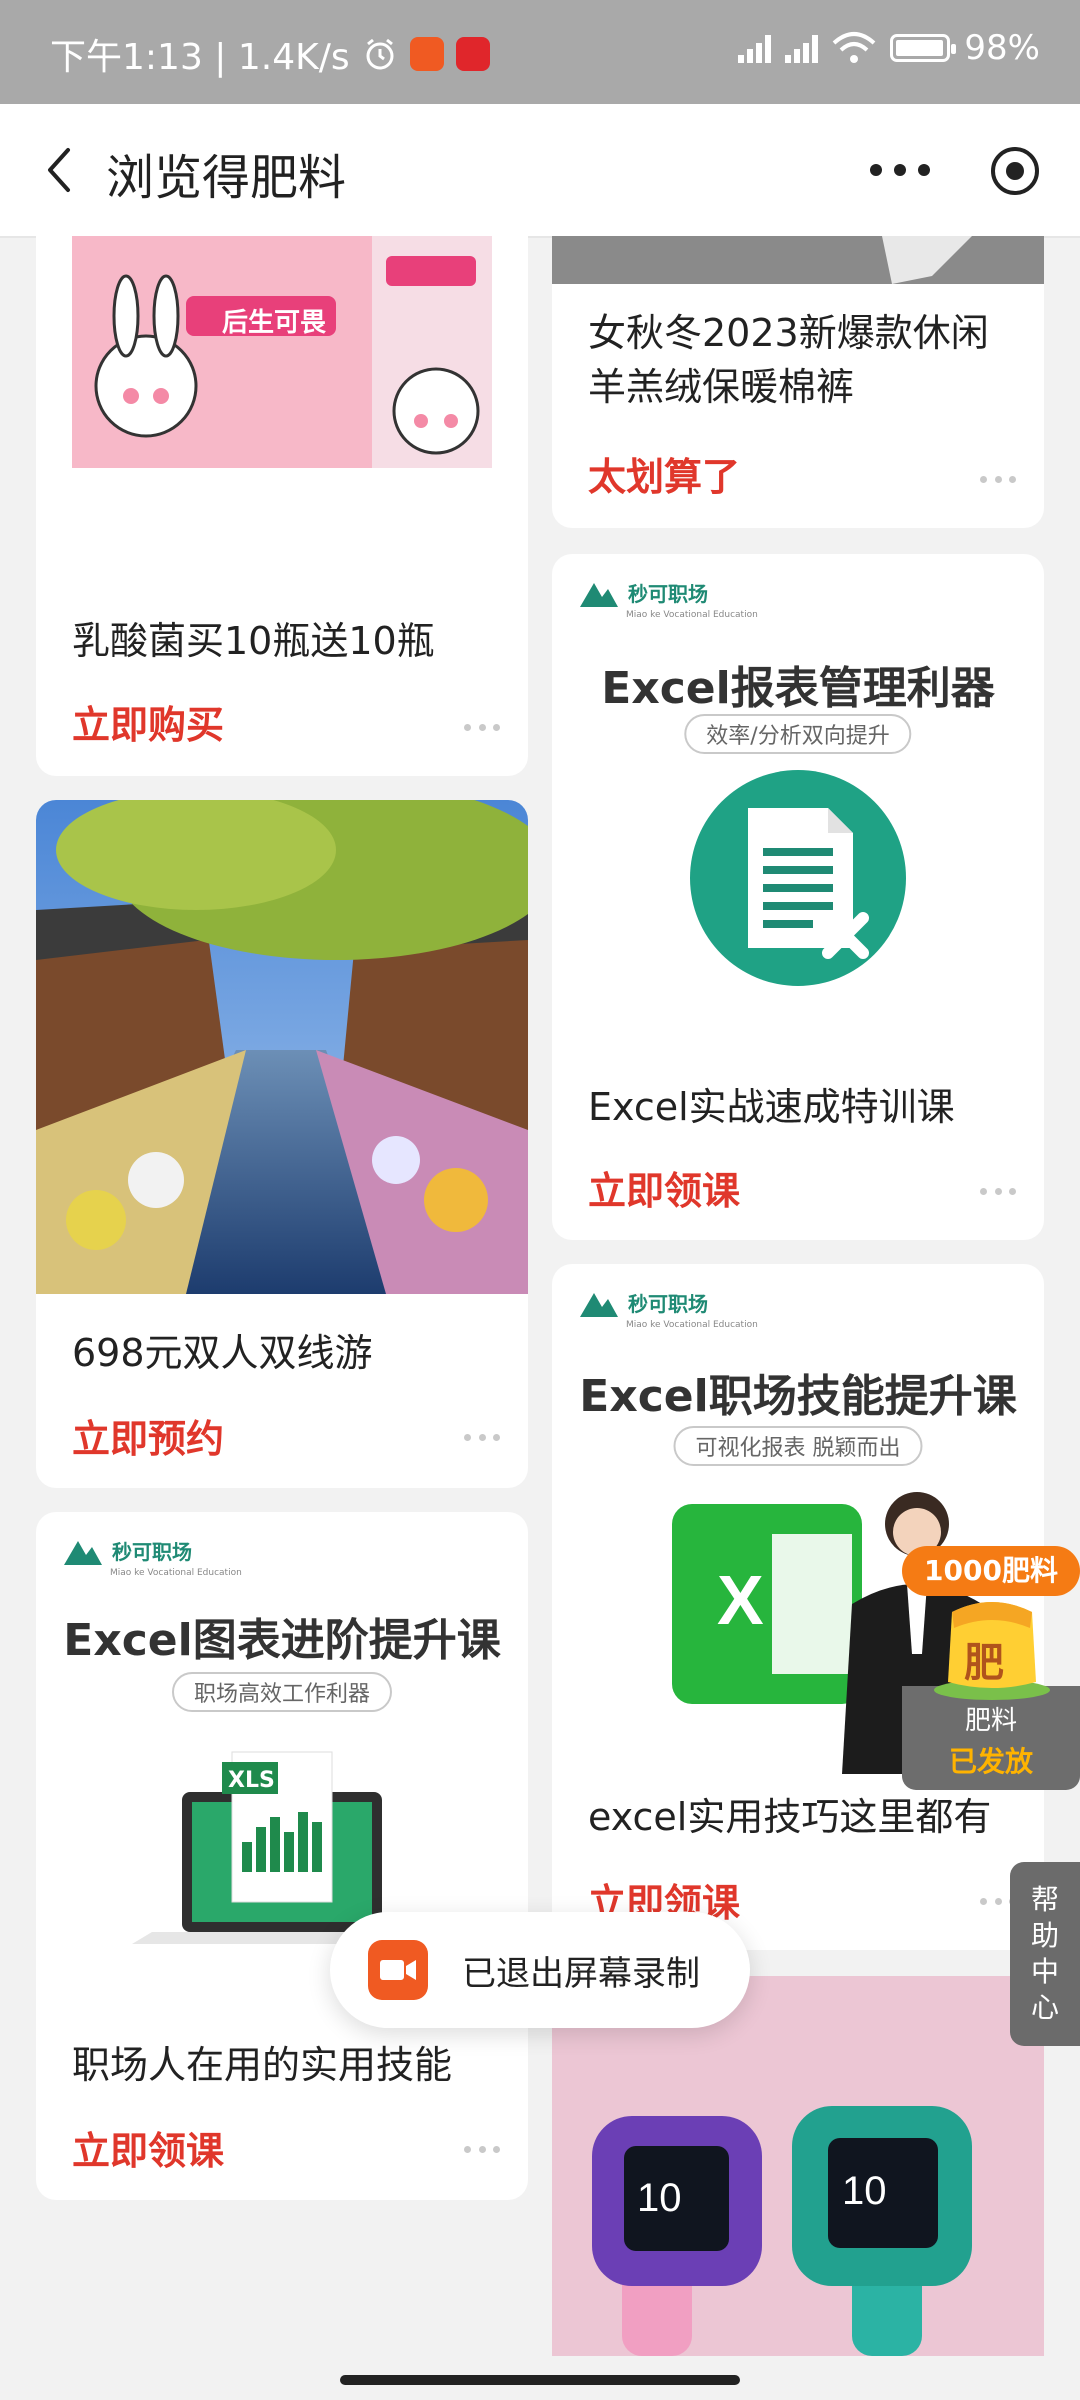 The image size is (1080, 2400). I want to click on cta-button: 立即购买, so click(148, 721).